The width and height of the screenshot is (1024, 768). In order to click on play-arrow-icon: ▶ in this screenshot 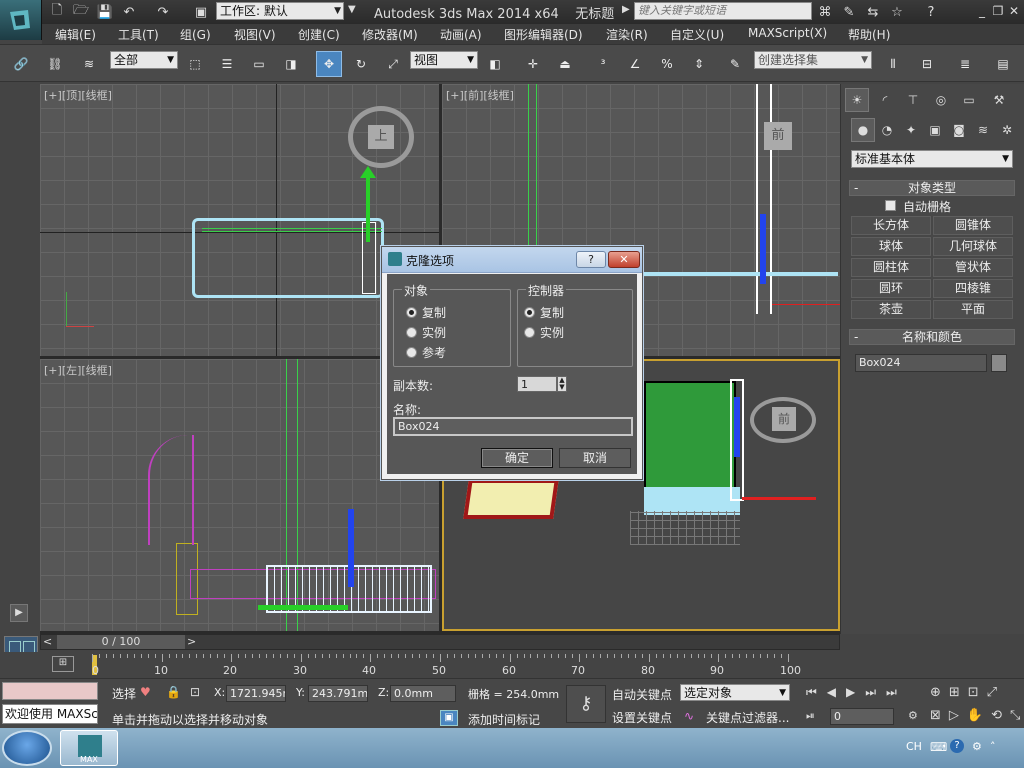, I will do `click(626, 9)`.